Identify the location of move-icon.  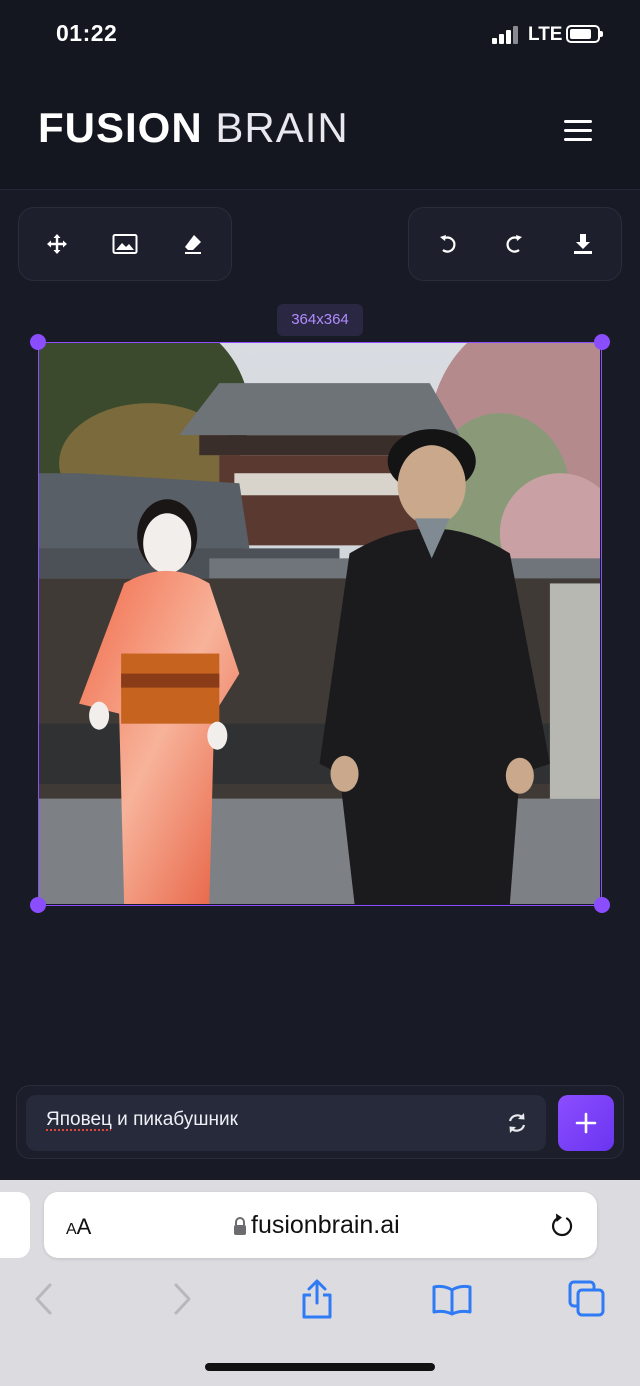
(57, 244).